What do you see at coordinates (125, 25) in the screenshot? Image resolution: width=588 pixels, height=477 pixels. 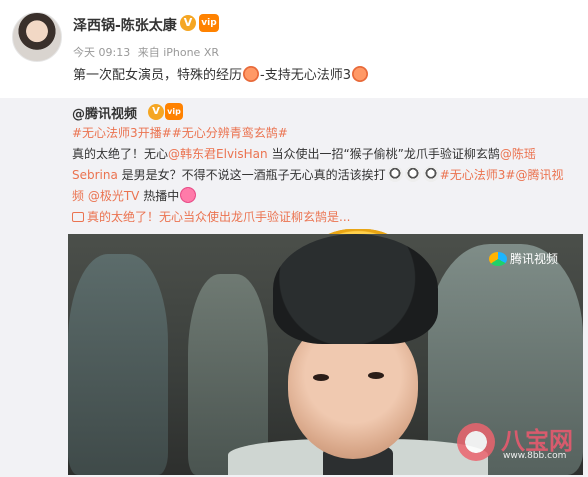 I see `author-name: 泽西锅-陈张太康` at bounding box center [125, 25].